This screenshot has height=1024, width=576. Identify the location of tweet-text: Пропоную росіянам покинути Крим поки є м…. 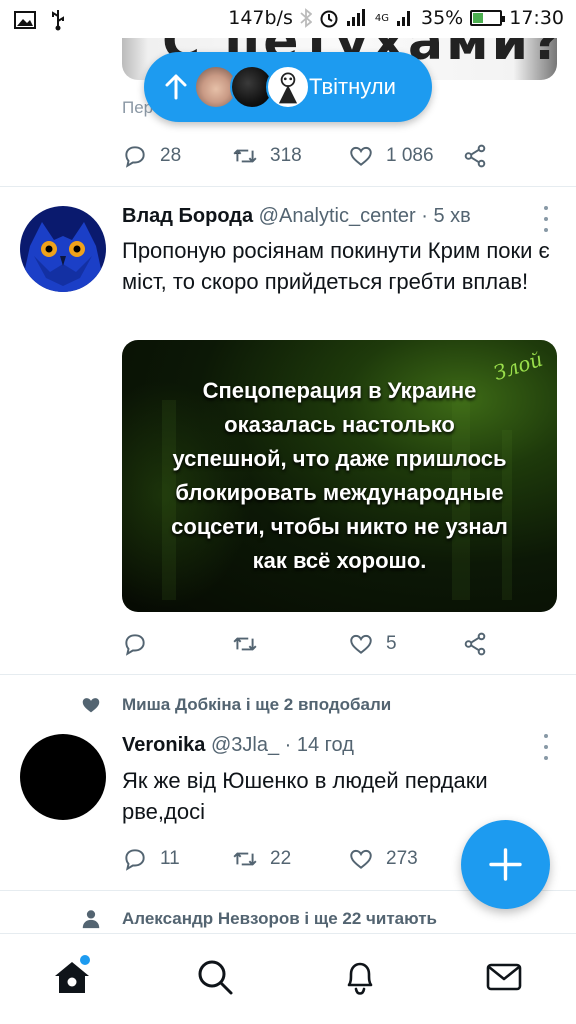
(336, 266).